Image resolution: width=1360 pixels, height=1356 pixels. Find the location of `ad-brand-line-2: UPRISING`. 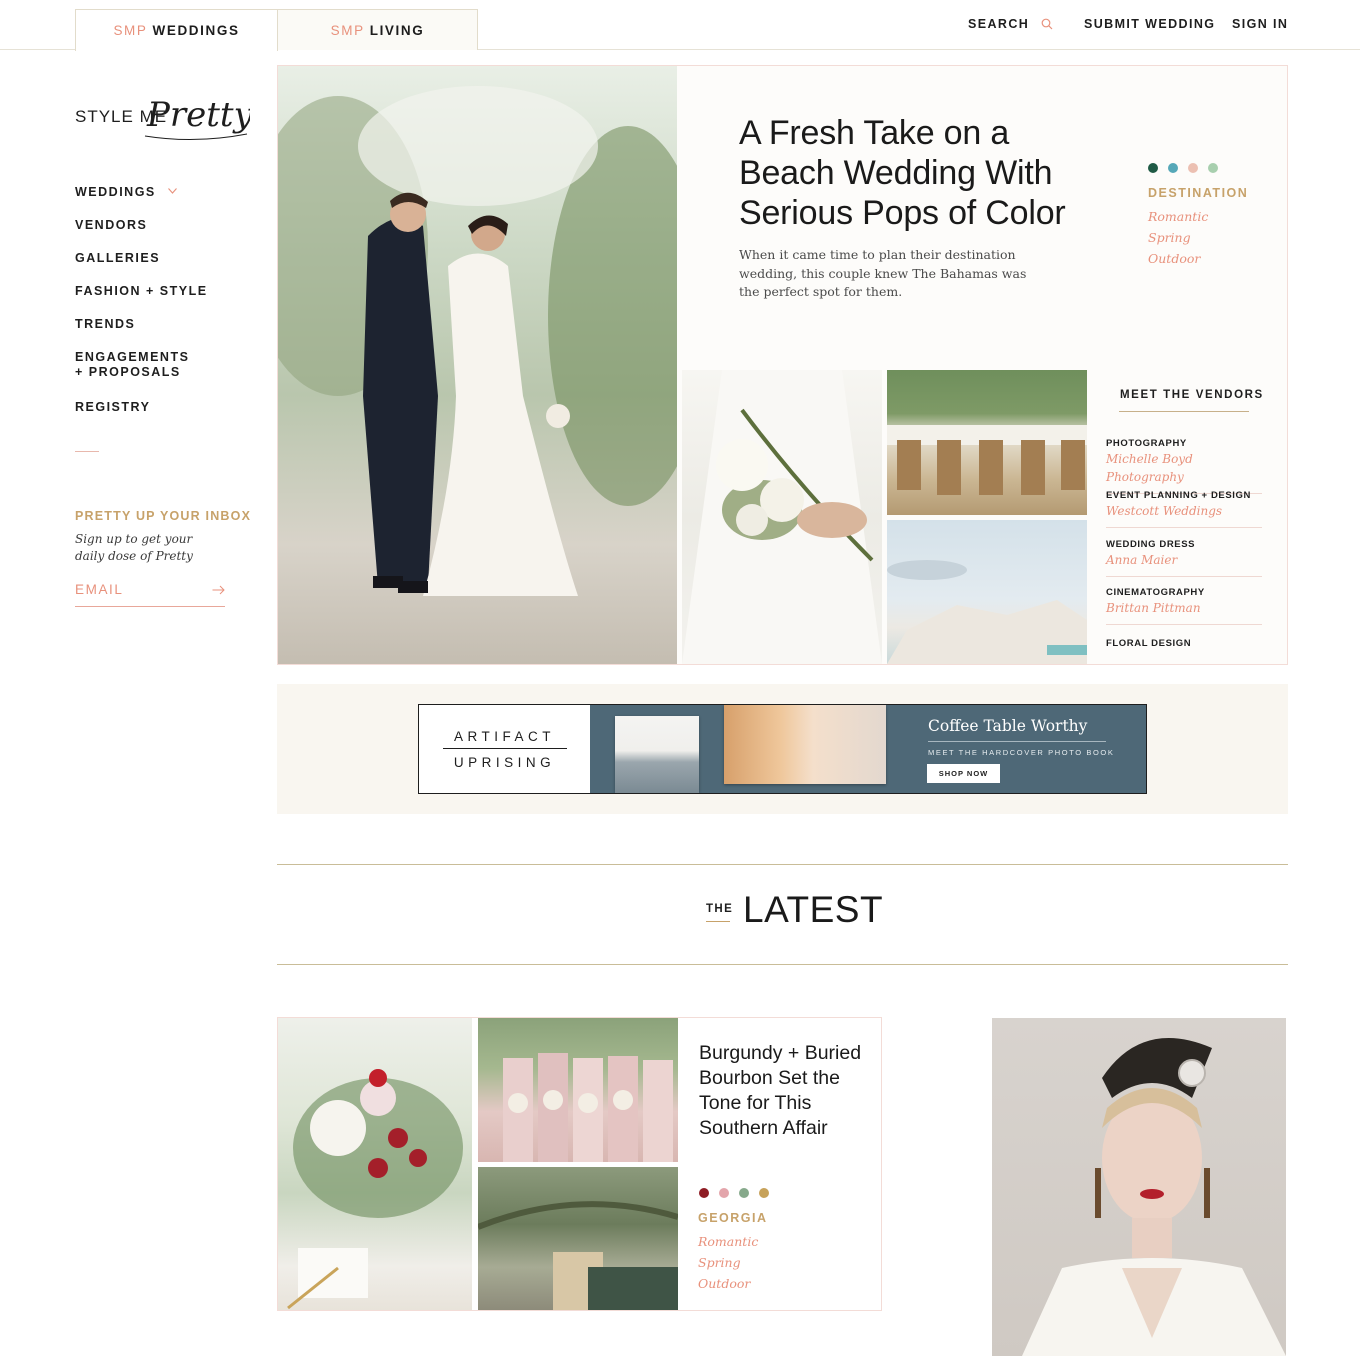

ad-brand-line-2: UPRISING is located at coordinates (504, 762).